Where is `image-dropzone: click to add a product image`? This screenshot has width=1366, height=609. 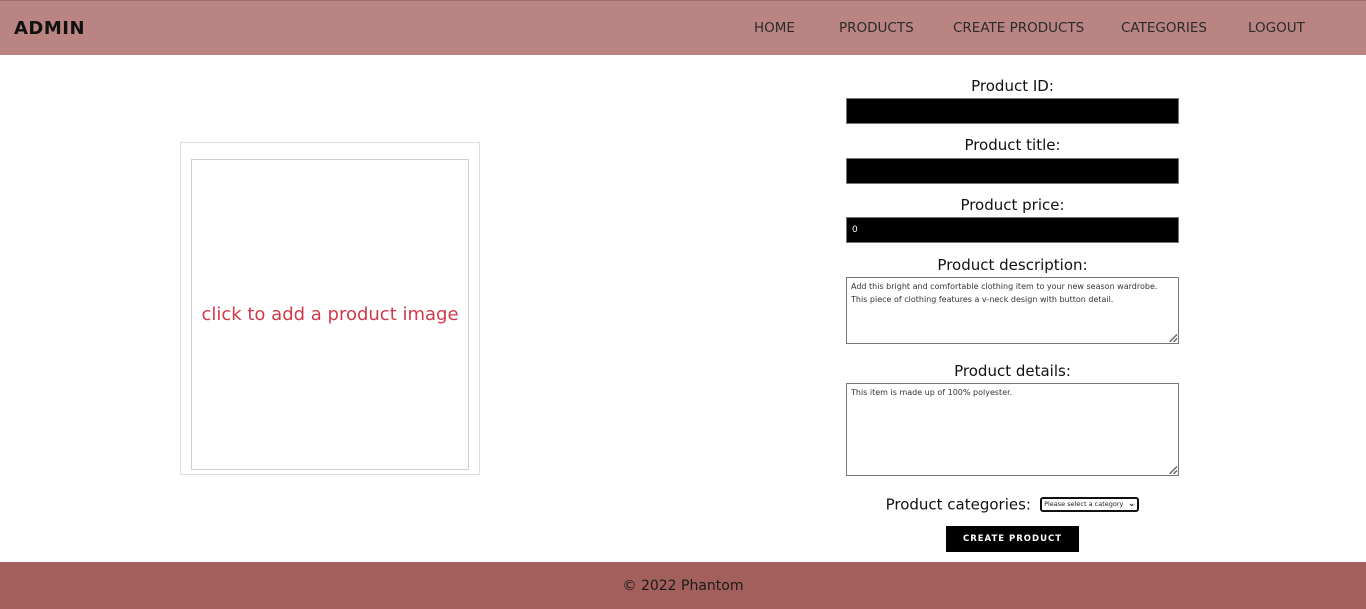 image-dropzone: click to add a product image is located at coordinates (330, 314).